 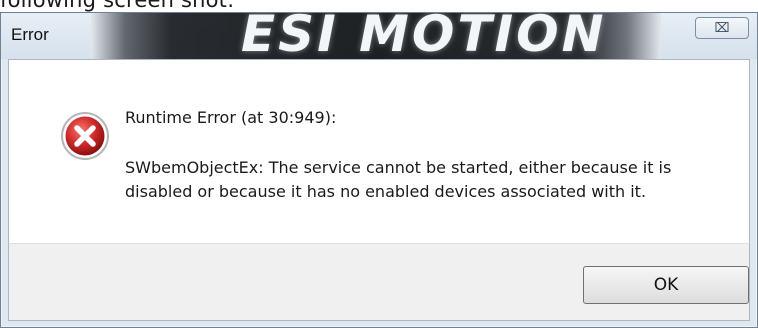 What do you see at coordinates (231, 117) in the screenshot?
I see `error-title: Runtime Error (at 30:949):` at bounding box center [231, 117].